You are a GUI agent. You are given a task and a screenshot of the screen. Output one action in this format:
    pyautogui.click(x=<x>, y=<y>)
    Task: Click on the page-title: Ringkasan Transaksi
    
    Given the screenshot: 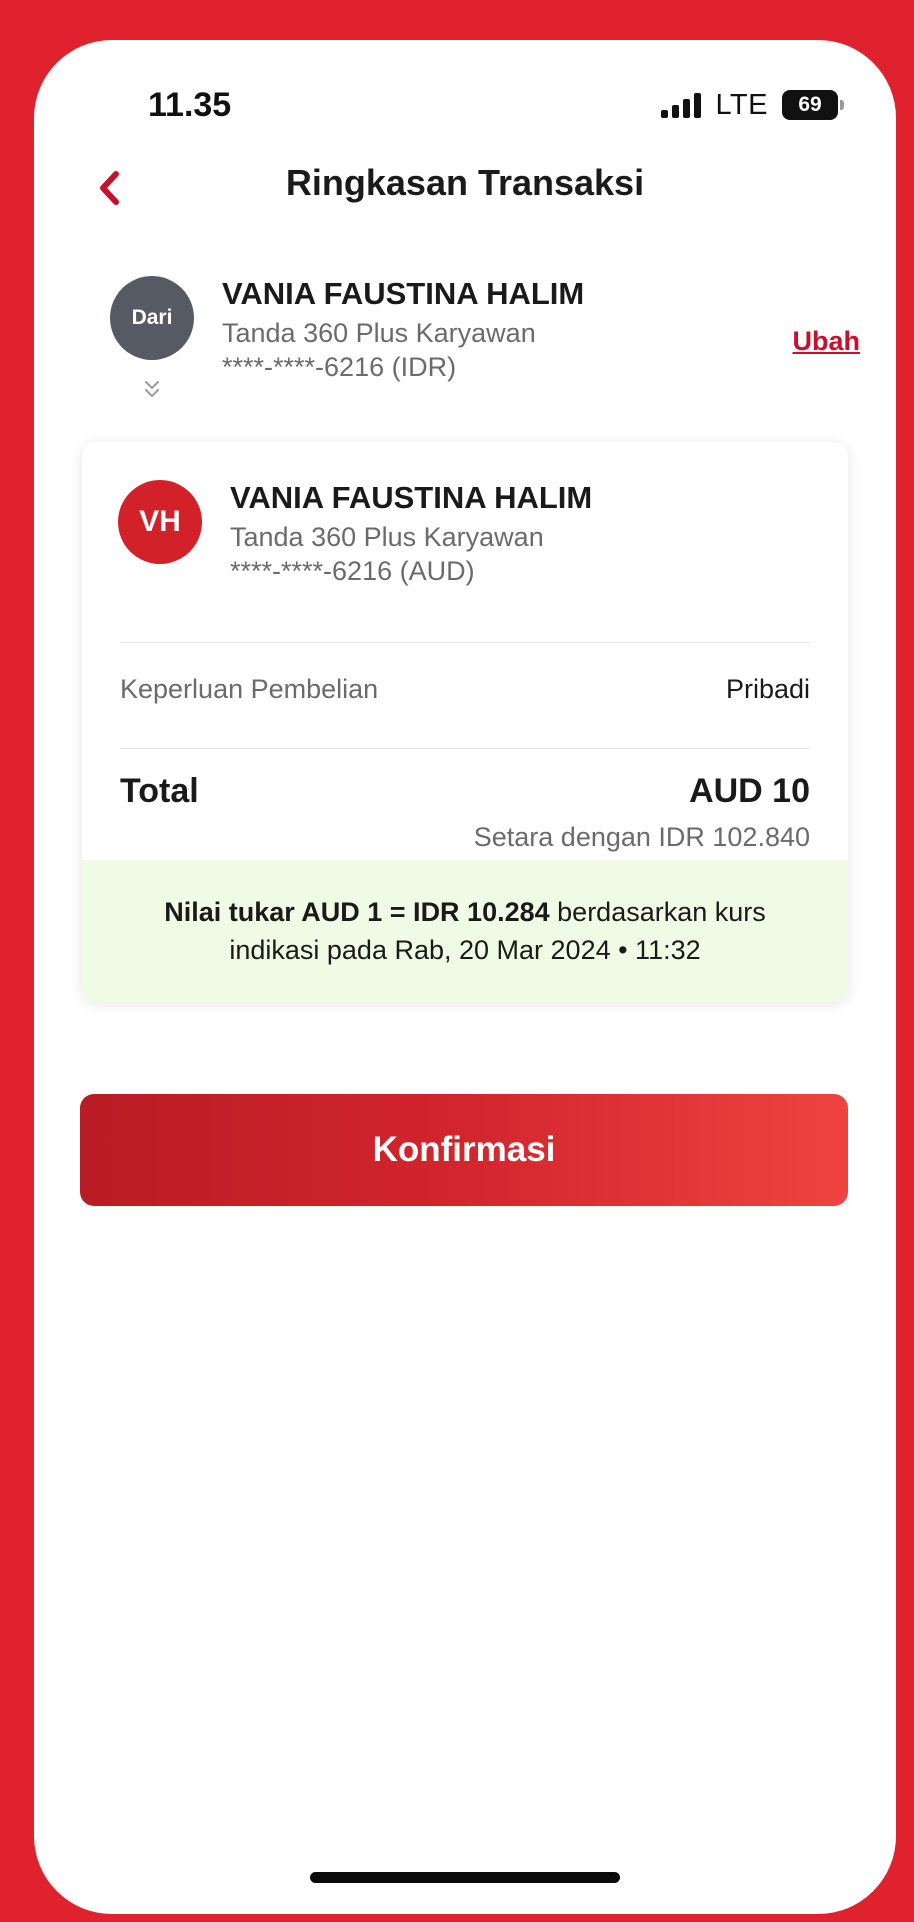 What is the action you would take?
    pyautogui.click(x=465, y=182)
    